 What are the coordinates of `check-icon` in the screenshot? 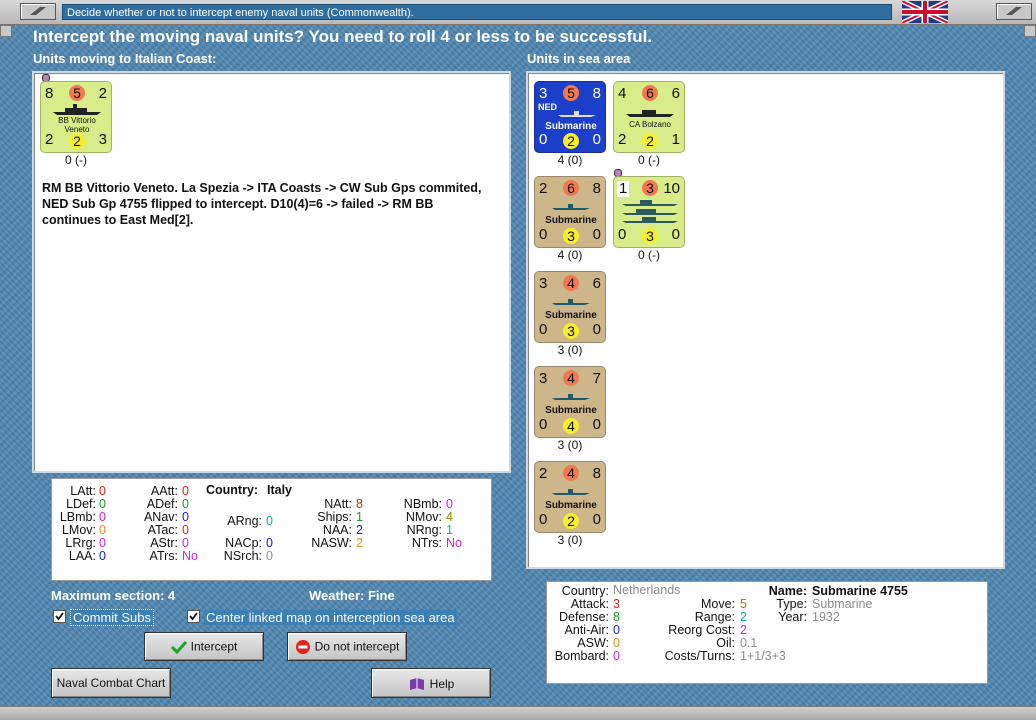 It's located at (59, 616).